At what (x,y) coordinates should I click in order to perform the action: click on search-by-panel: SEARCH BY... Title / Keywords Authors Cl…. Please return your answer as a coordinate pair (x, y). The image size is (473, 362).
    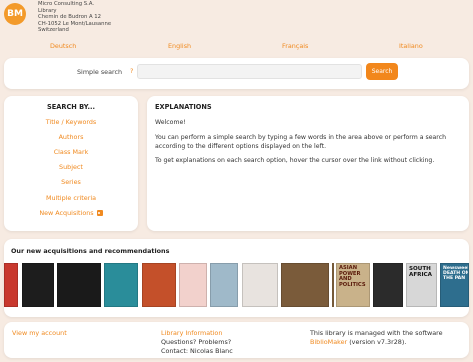
    Looking at the image, I should click on (71, 163).